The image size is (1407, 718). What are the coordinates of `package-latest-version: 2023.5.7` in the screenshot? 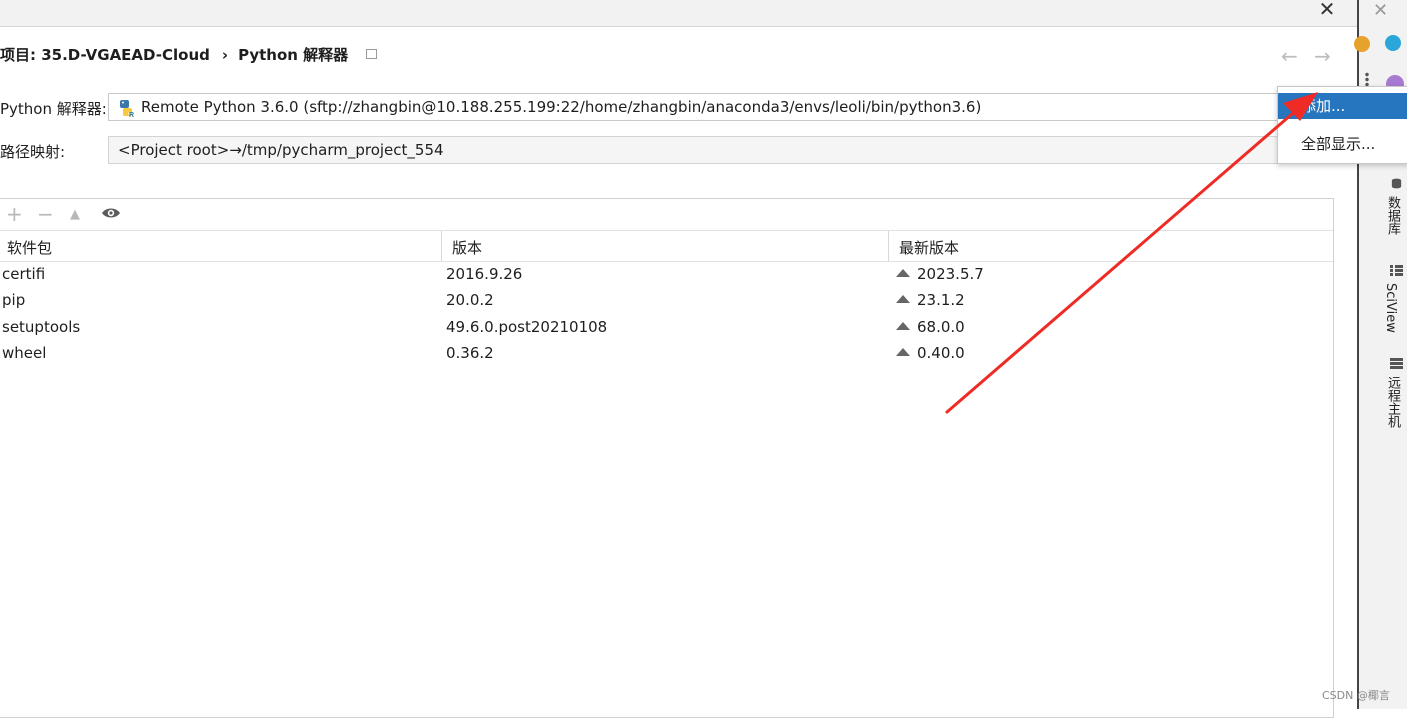 It's located at (950, 274).